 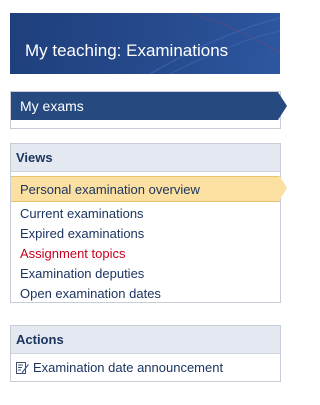 I want to click on view-item-examination-deputies: Examination deputies, so click(x=82, y=273).